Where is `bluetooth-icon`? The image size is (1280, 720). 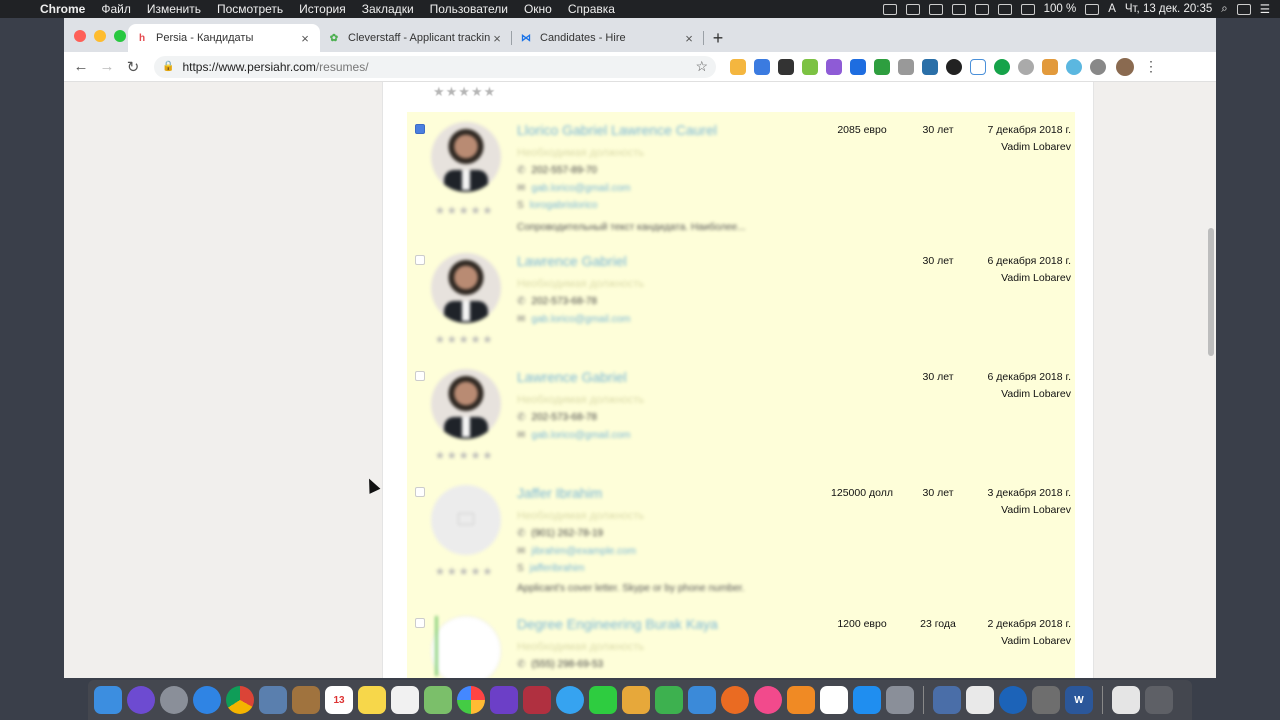 bluetooth-icon is located at coordinates (1004, 9).